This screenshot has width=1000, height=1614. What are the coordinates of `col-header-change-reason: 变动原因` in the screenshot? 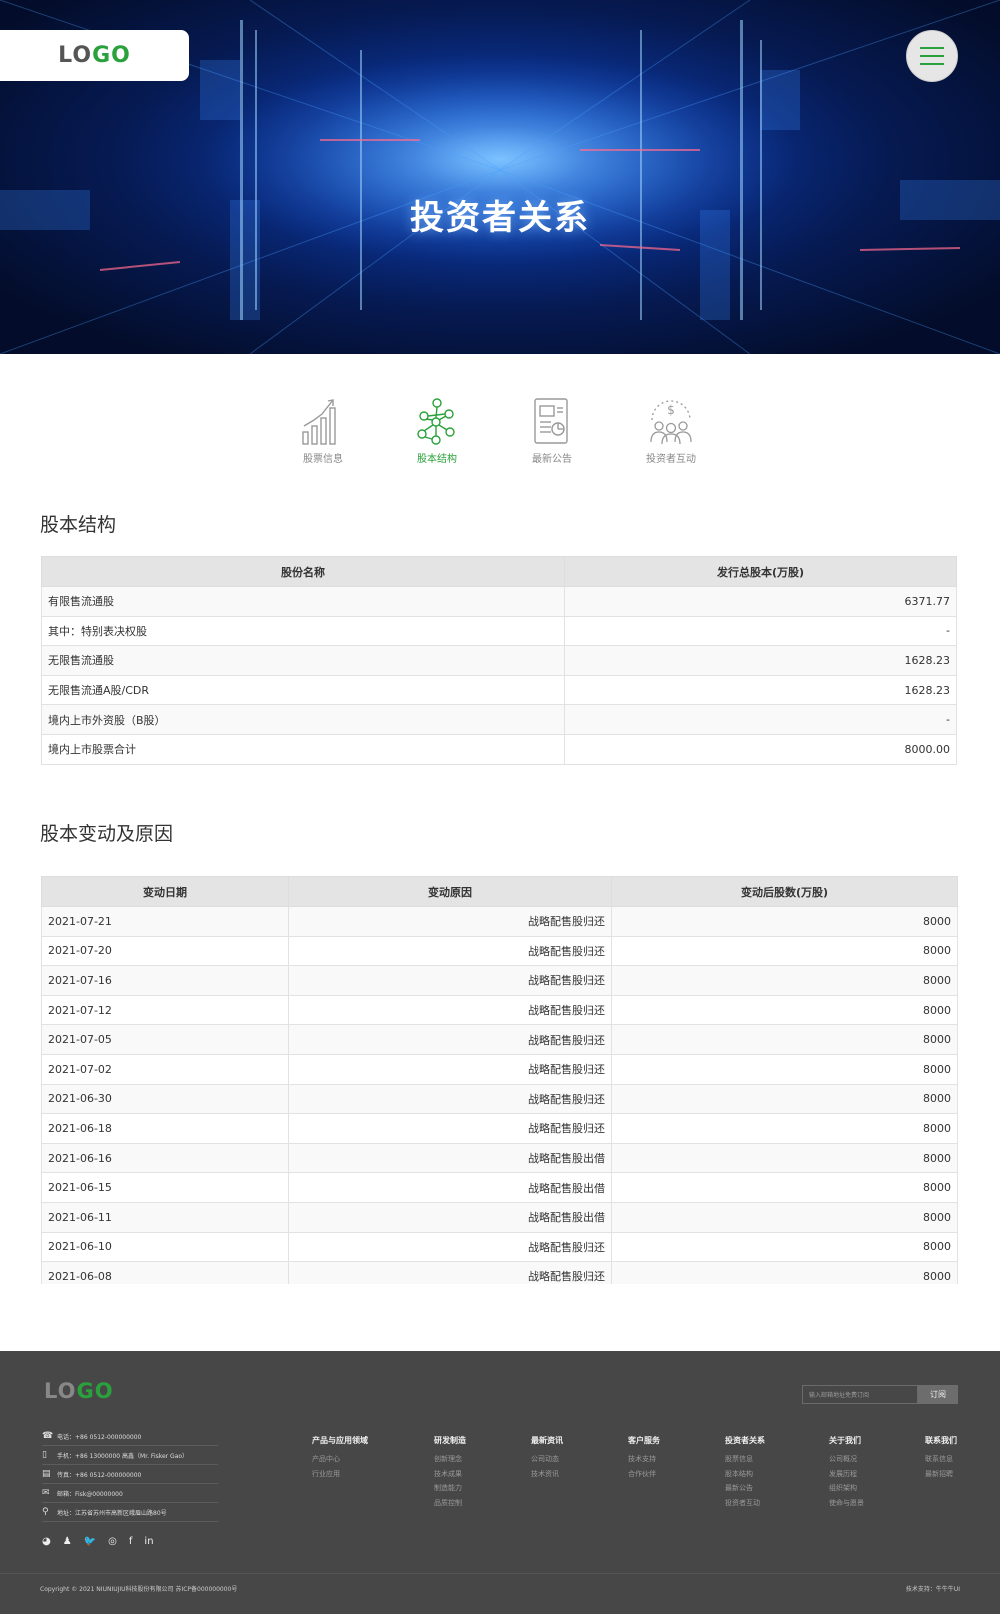 It's located at (450, 891).